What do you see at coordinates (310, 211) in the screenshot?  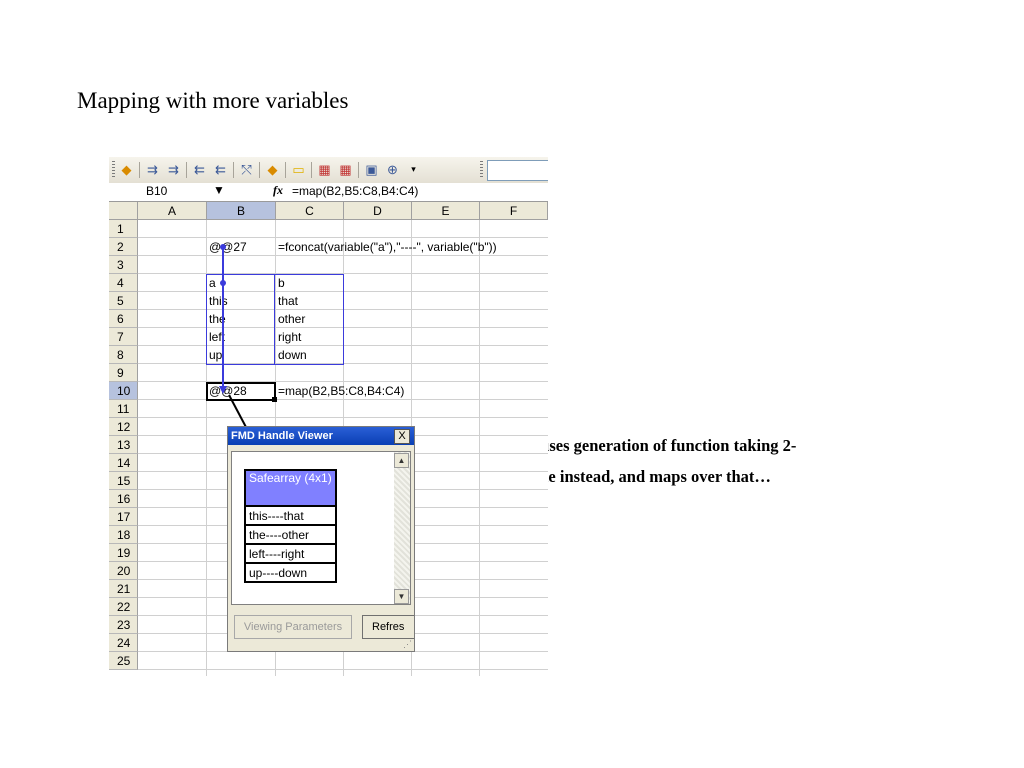 I see `column-header-c: C` at bounding box center [310, 211].